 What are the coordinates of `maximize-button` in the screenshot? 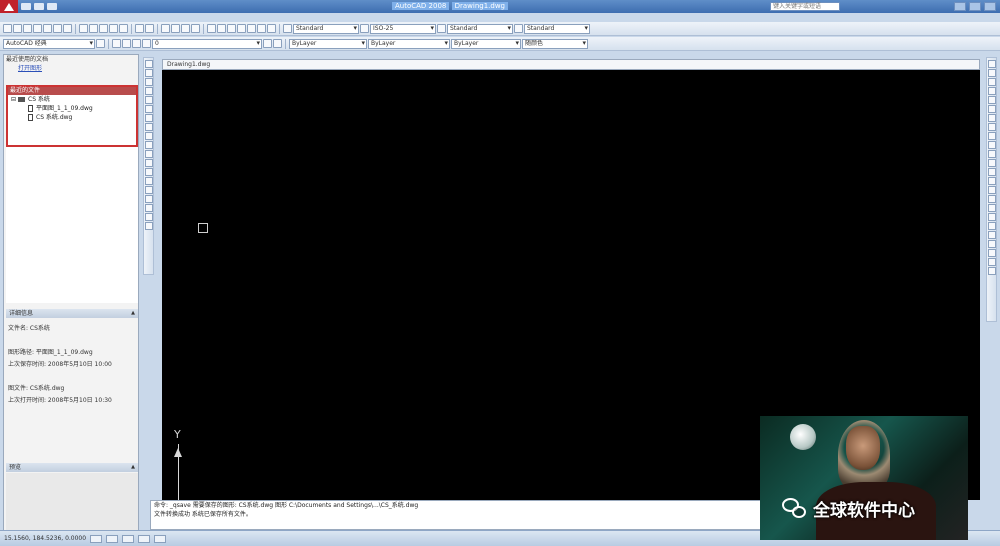 It's located at (975, 6).